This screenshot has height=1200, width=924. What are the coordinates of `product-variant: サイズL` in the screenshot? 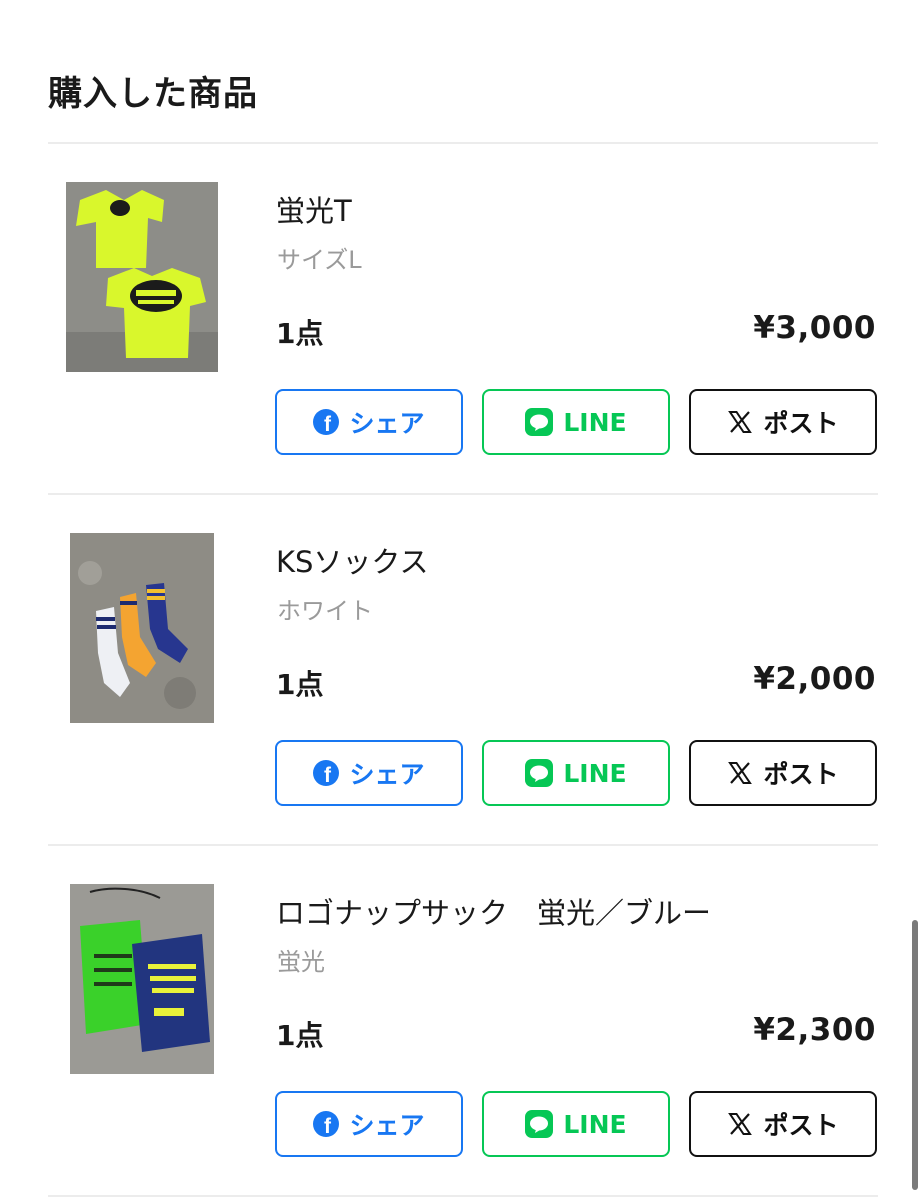 It's located at (319, 260).